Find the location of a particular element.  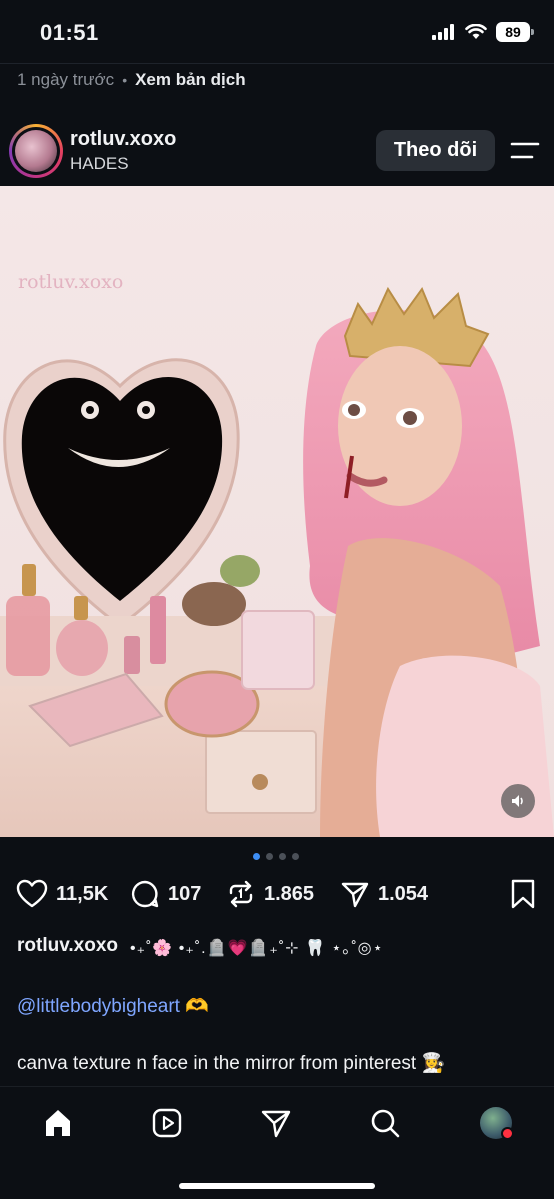

status-bar: 01:51 89 is located at coordinates (277, 32).